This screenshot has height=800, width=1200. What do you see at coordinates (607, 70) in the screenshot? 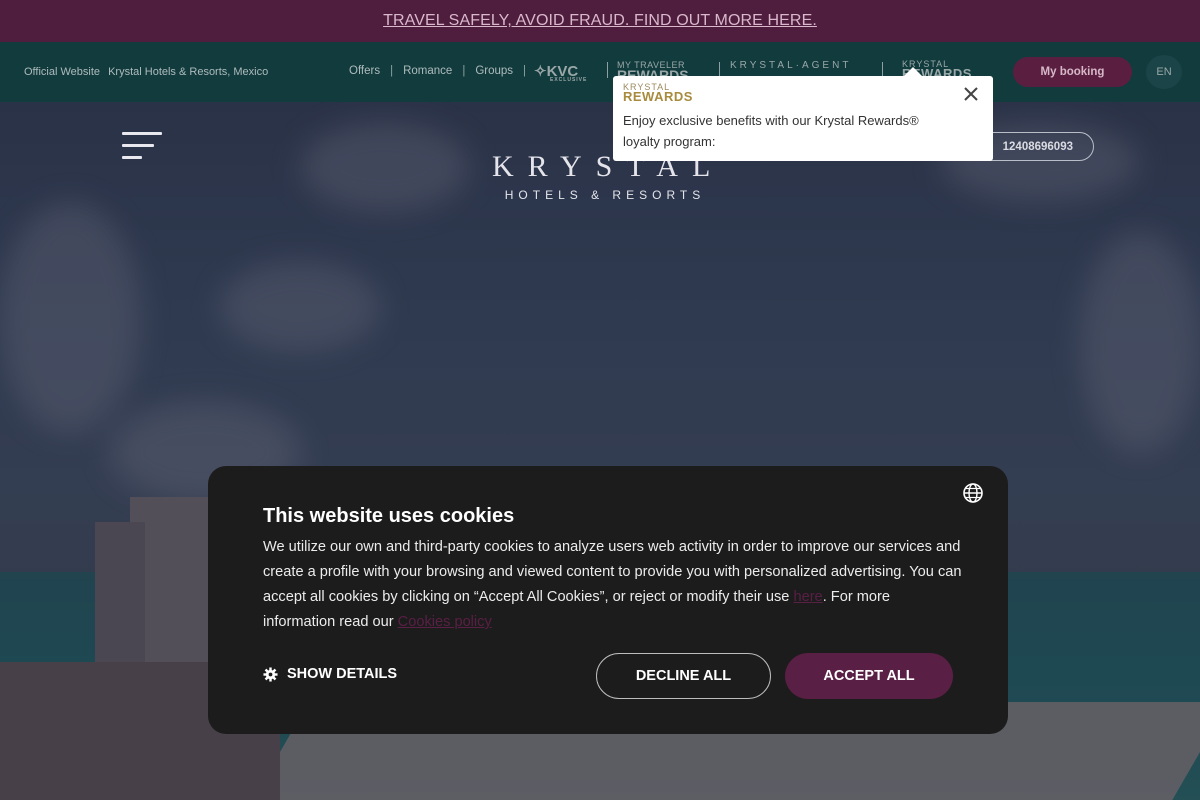
I see `brand-divider` at bounding box center [607, 70].